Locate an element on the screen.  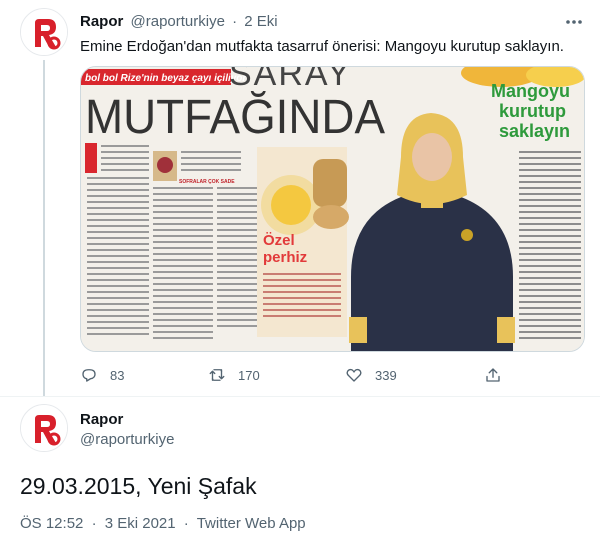
author-avatar is located at coordinates (44, 32).